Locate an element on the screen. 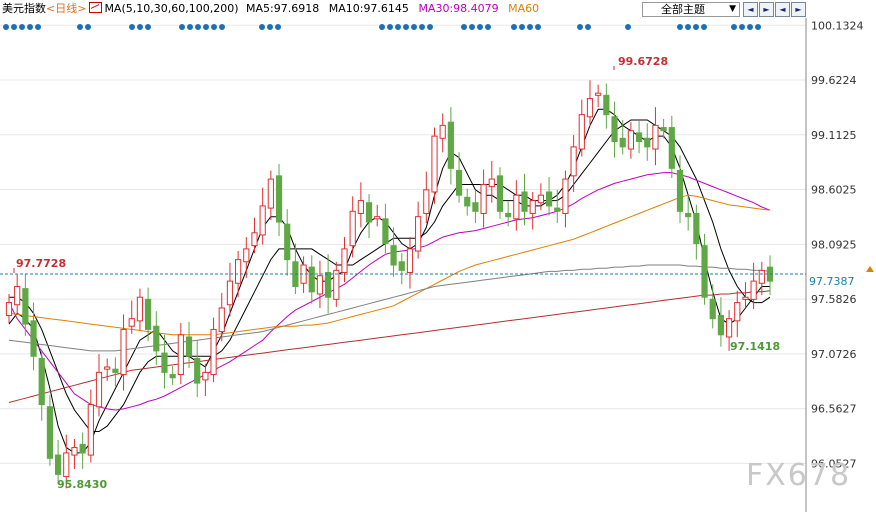  instrument-title: 美元指数 is located at coordinates (24, 8).